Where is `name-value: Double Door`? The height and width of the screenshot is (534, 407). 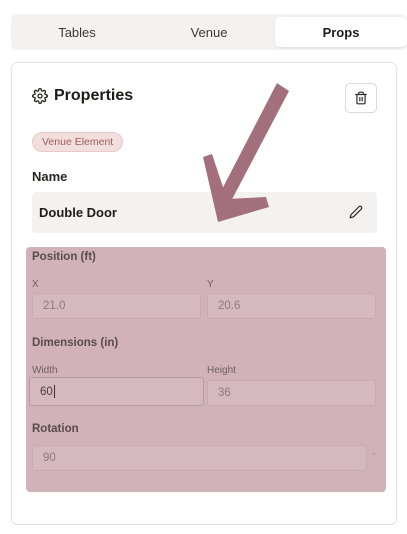
name-value: Double Door is located at coordinates (78, 212).